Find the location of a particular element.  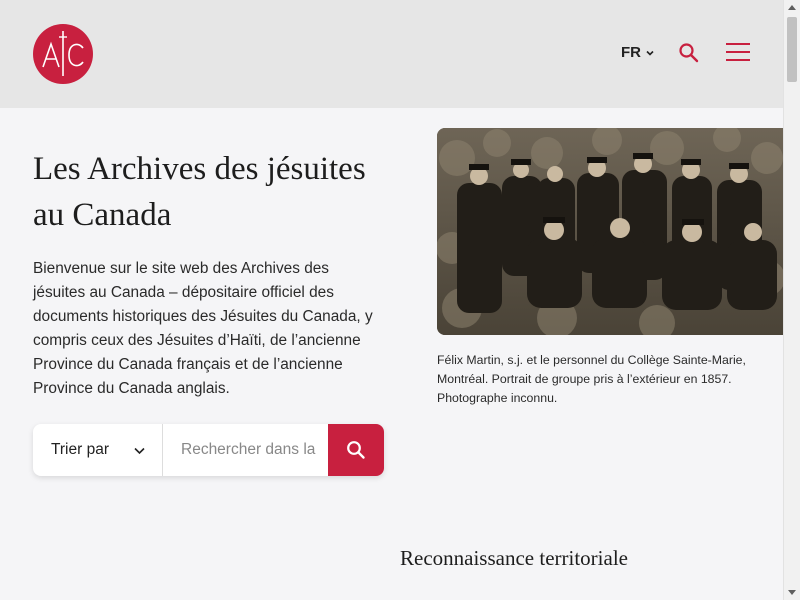

ajc-logo is located at coordinates (63, 54).